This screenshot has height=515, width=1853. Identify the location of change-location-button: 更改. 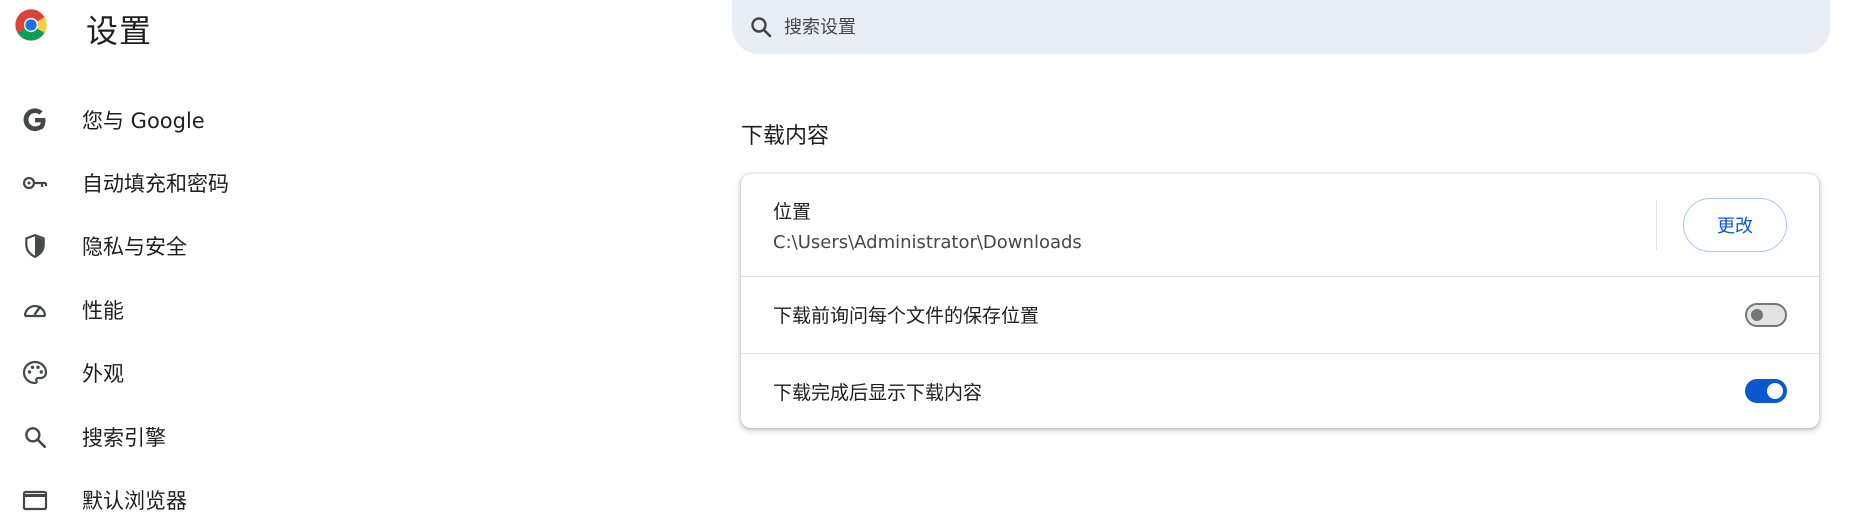
(1735, 224).